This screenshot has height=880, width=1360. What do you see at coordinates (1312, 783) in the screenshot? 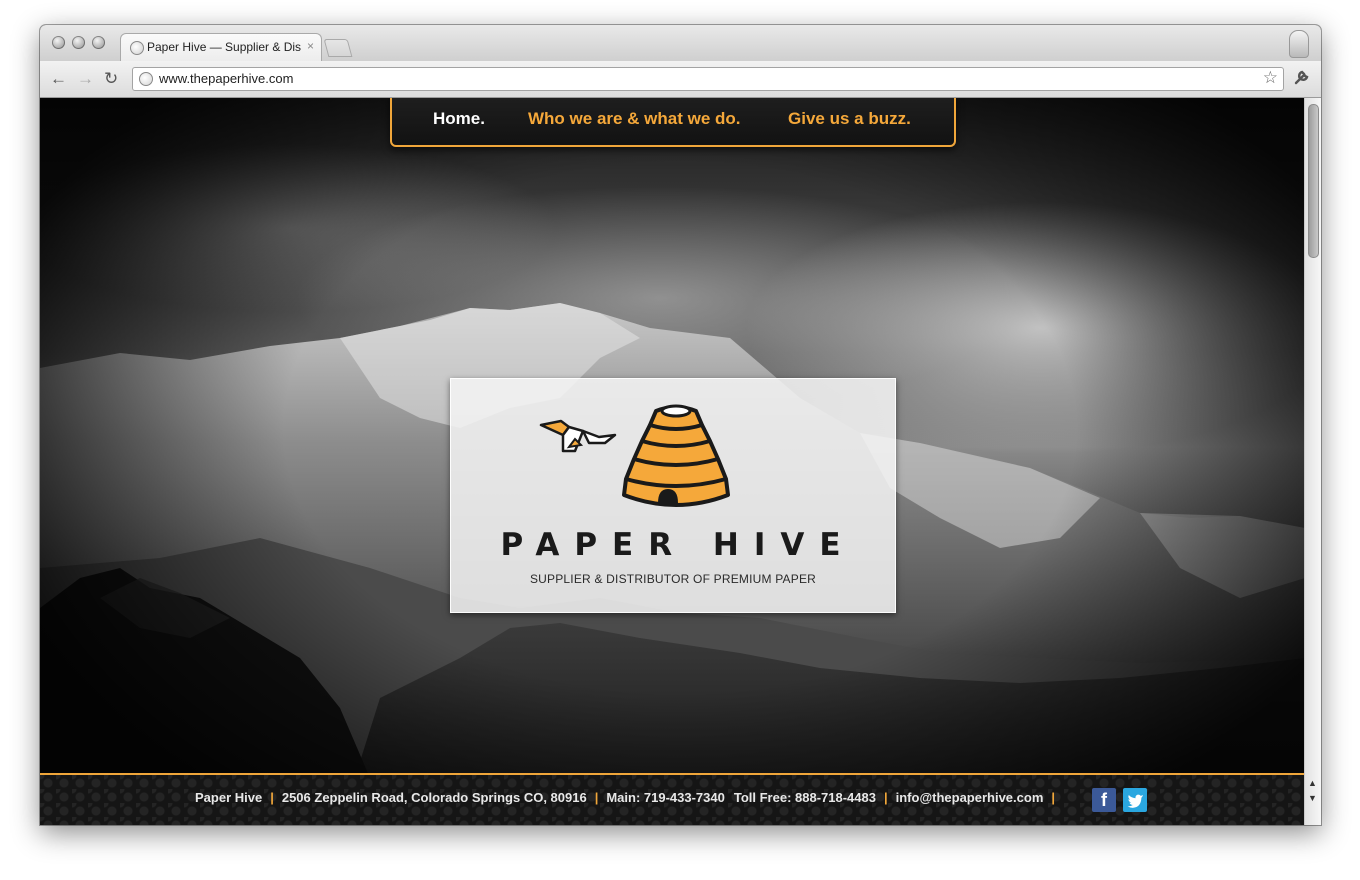
I see `scroll-up-arrow: ▲` at bounding box center [1312, 783].